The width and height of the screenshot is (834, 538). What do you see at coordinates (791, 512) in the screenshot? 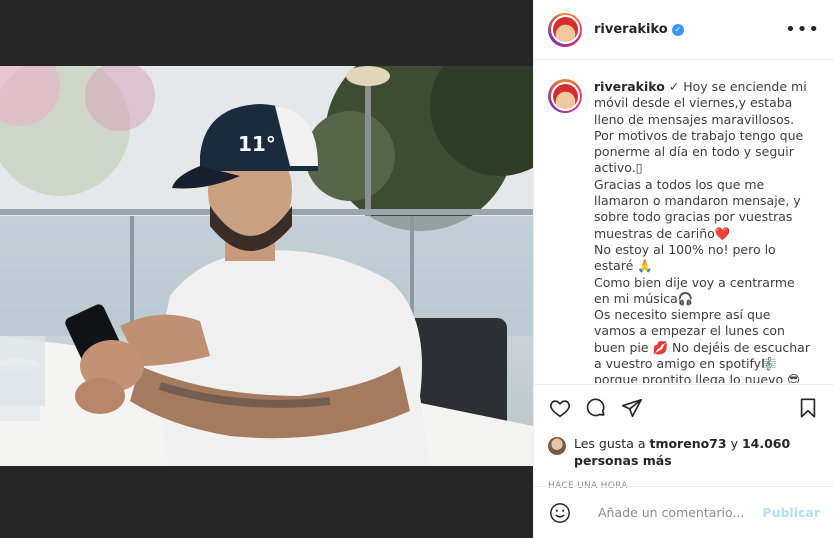
I see `publish-button: Publicar` at bounding box center [791, 512].